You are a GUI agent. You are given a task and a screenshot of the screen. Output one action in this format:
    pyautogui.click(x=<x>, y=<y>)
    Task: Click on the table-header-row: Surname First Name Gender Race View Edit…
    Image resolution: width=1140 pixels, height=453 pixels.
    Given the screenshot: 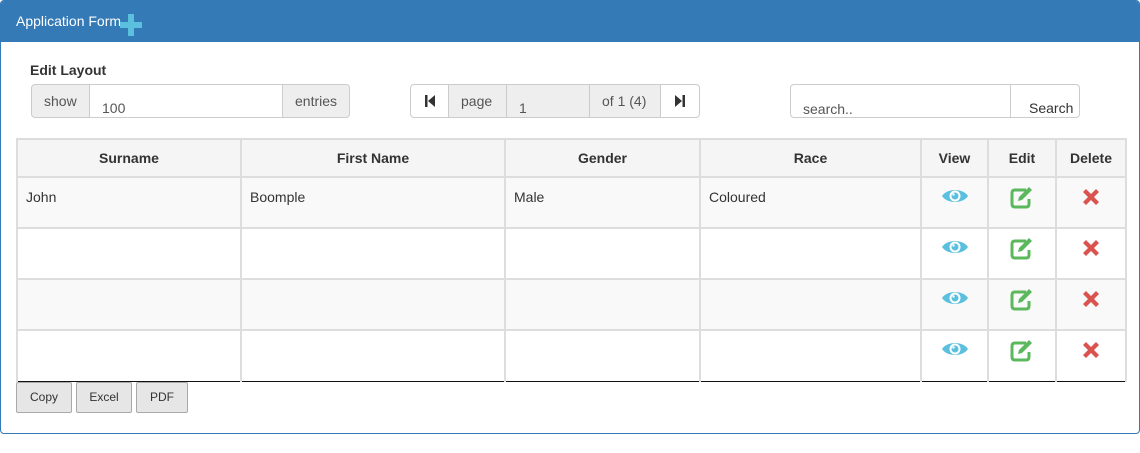 What is the action you would take?
    pyautogui.click(x=571, y=158)
    